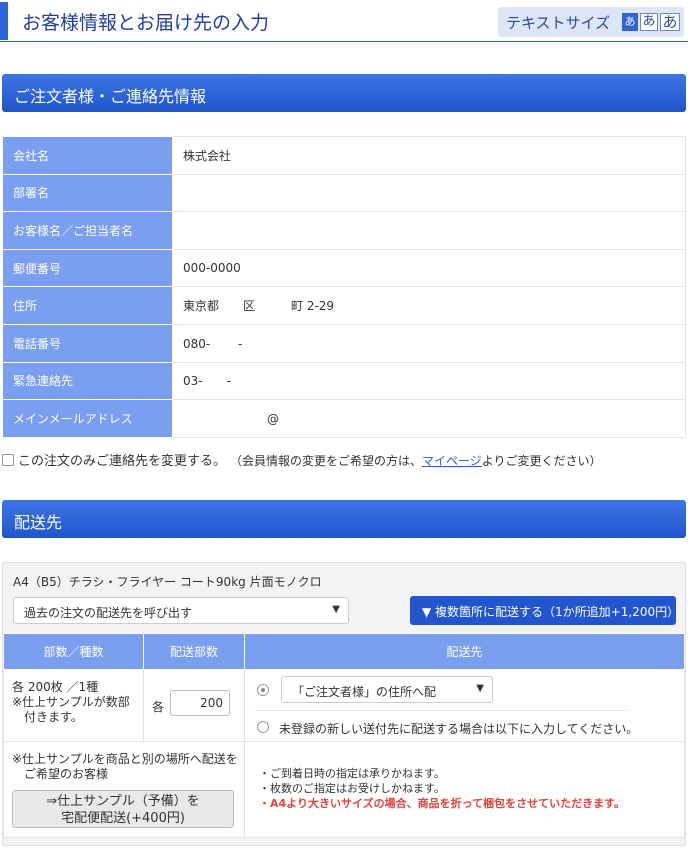 The height and width of the screenshot is (848, 688). Describe the element at coordinates (364, 692) in the screenshot. I see `destination-select-value: 「ご注文者様」の住所へ配` at that location.